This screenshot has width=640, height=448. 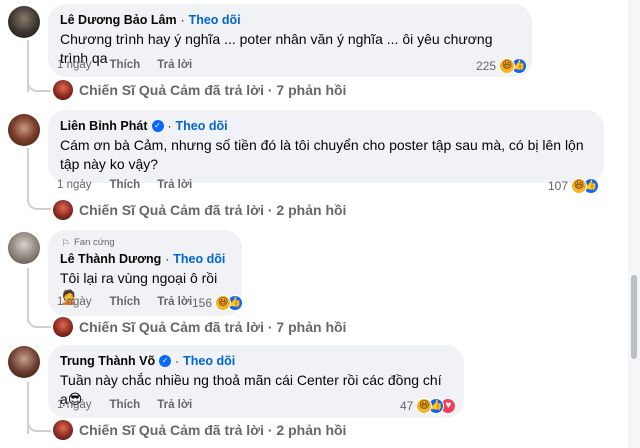 I want to click on reaction-summary: 156 😆 👍, so click(x=218, y=303).